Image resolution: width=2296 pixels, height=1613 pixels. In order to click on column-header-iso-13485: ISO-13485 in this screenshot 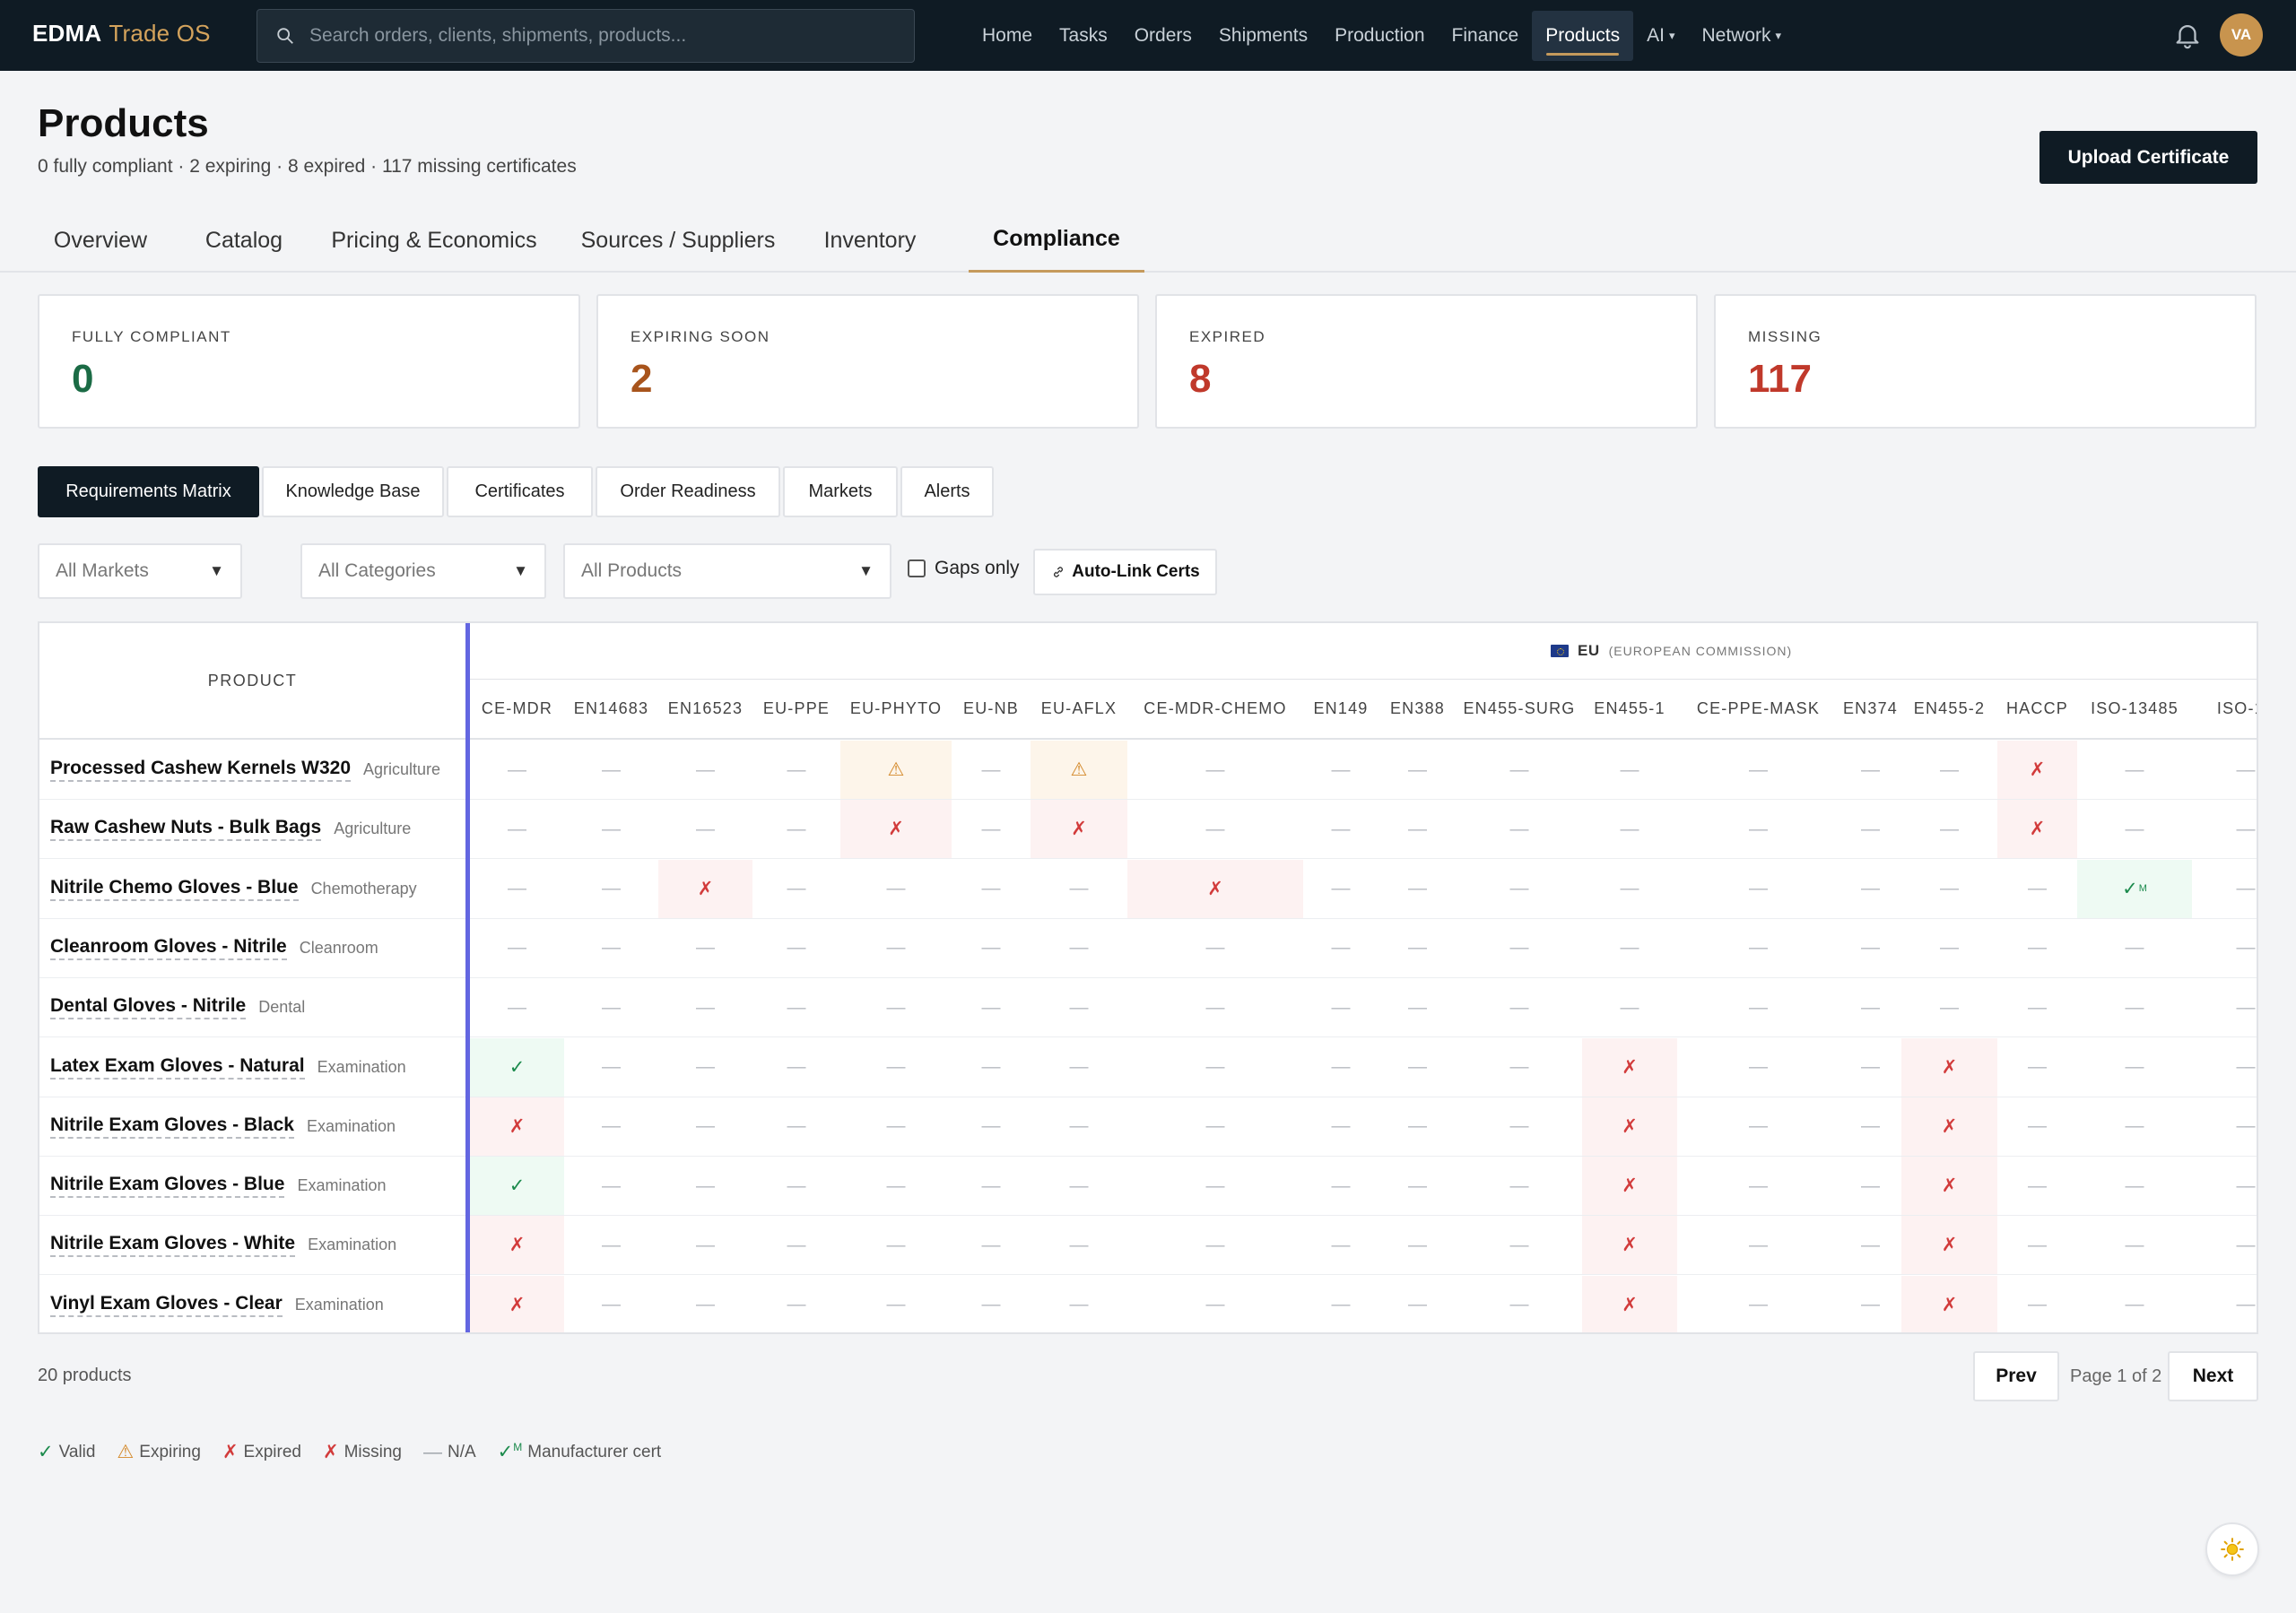, I will do `click(2134, 710)`.